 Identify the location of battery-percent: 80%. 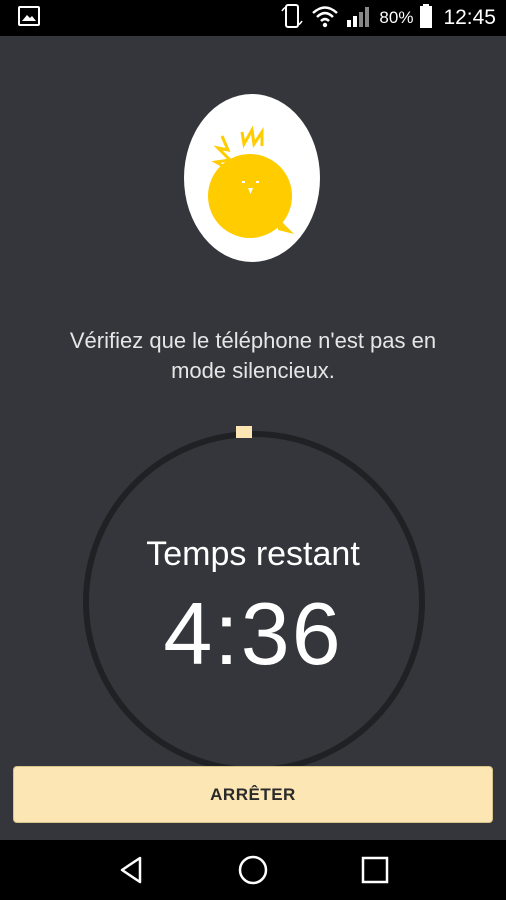
(396, 17).